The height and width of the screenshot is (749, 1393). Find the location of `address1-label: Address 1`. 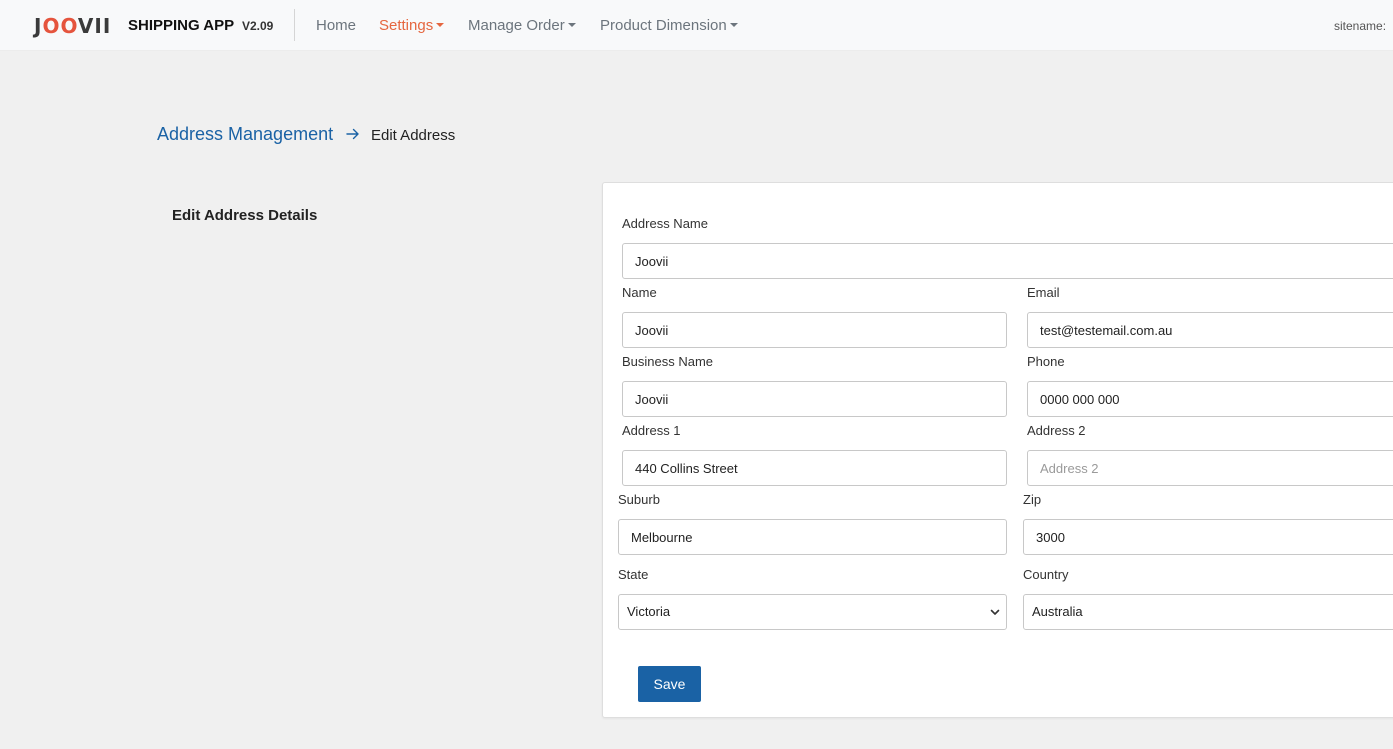

address1-label: Address 1 is located at coordinates (651, 430).